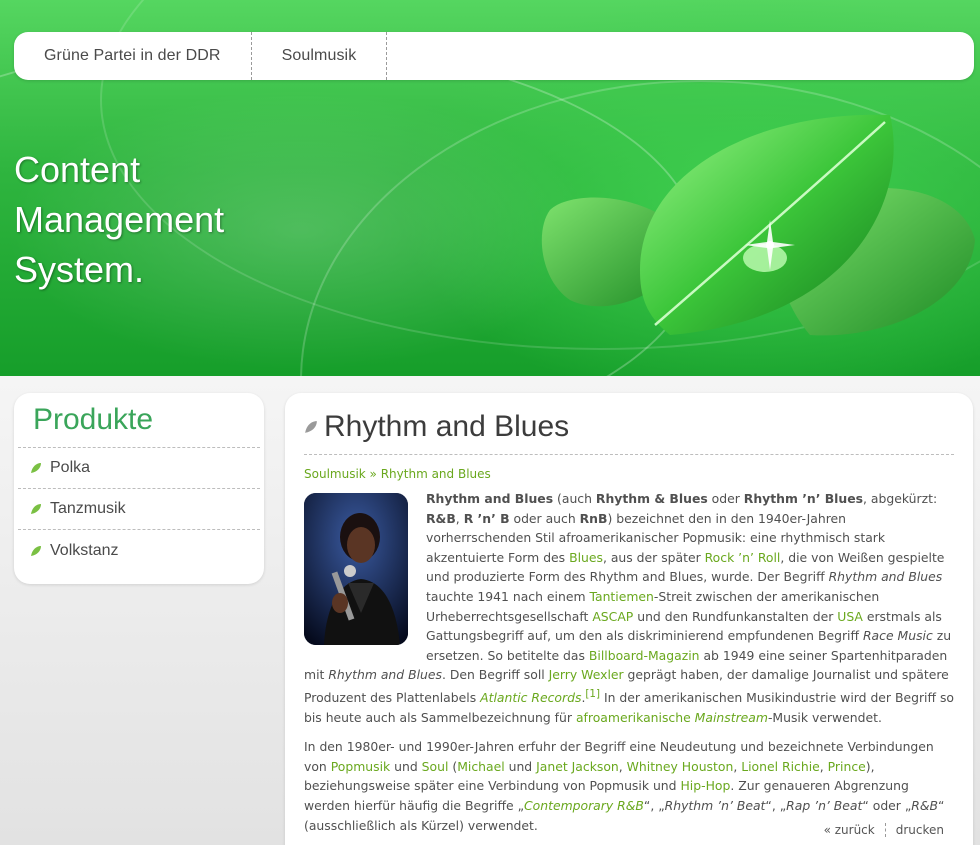  I want to click on link-soul: Soul, so click(435, 766).